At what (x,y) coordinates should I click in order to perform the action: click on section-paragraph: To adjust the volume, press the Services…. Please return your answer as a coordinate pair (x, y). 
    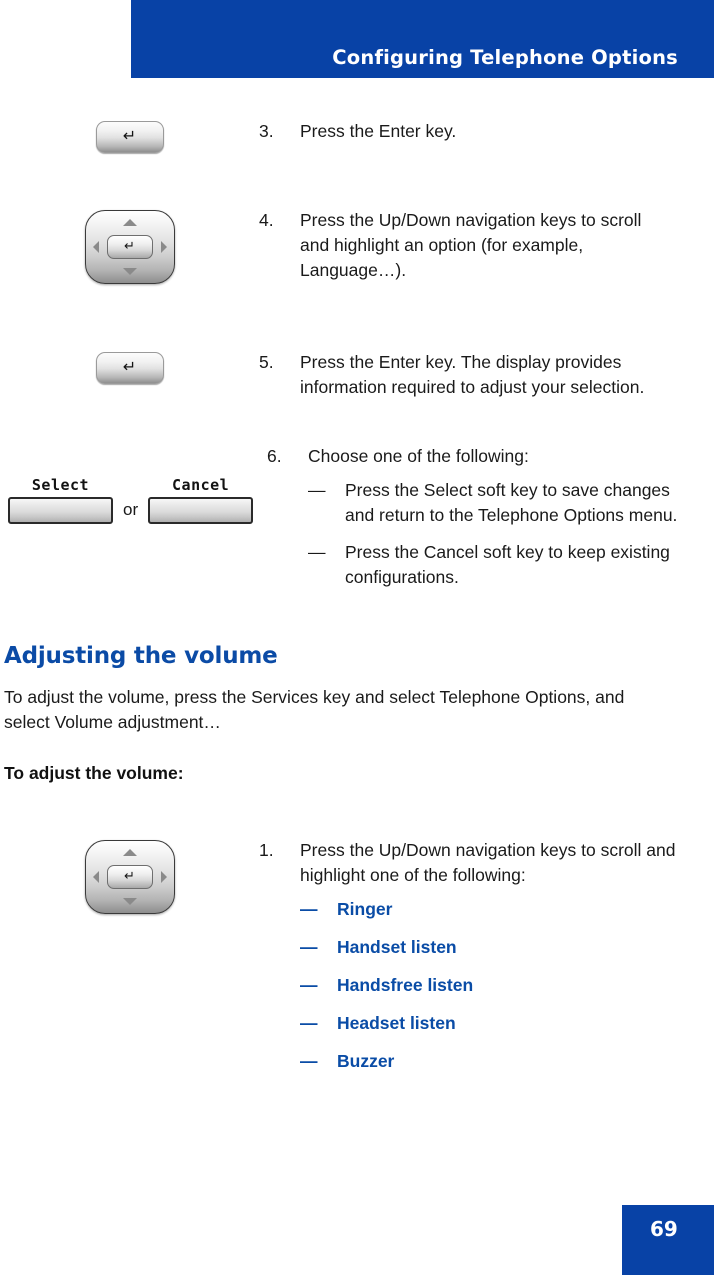
    Looking at the image, I should click on (328, 710).